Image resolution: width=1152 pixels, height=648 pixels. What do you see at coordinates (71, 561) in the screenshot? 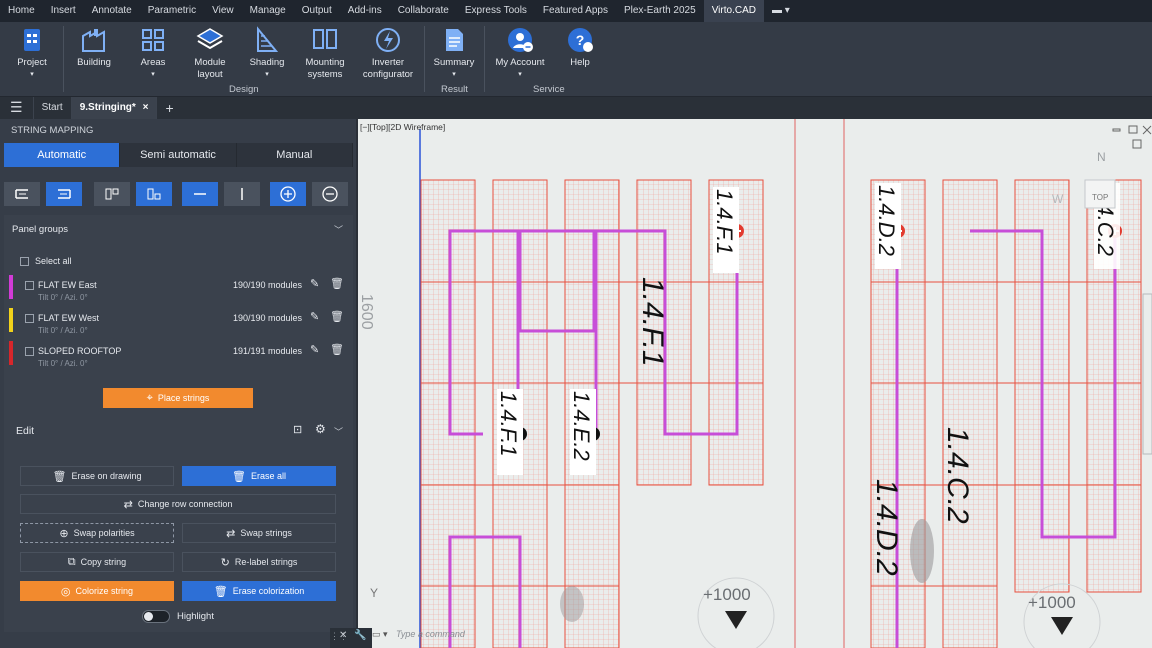
I see `copy-icon: ⧉` at bounding box center [71, 561].